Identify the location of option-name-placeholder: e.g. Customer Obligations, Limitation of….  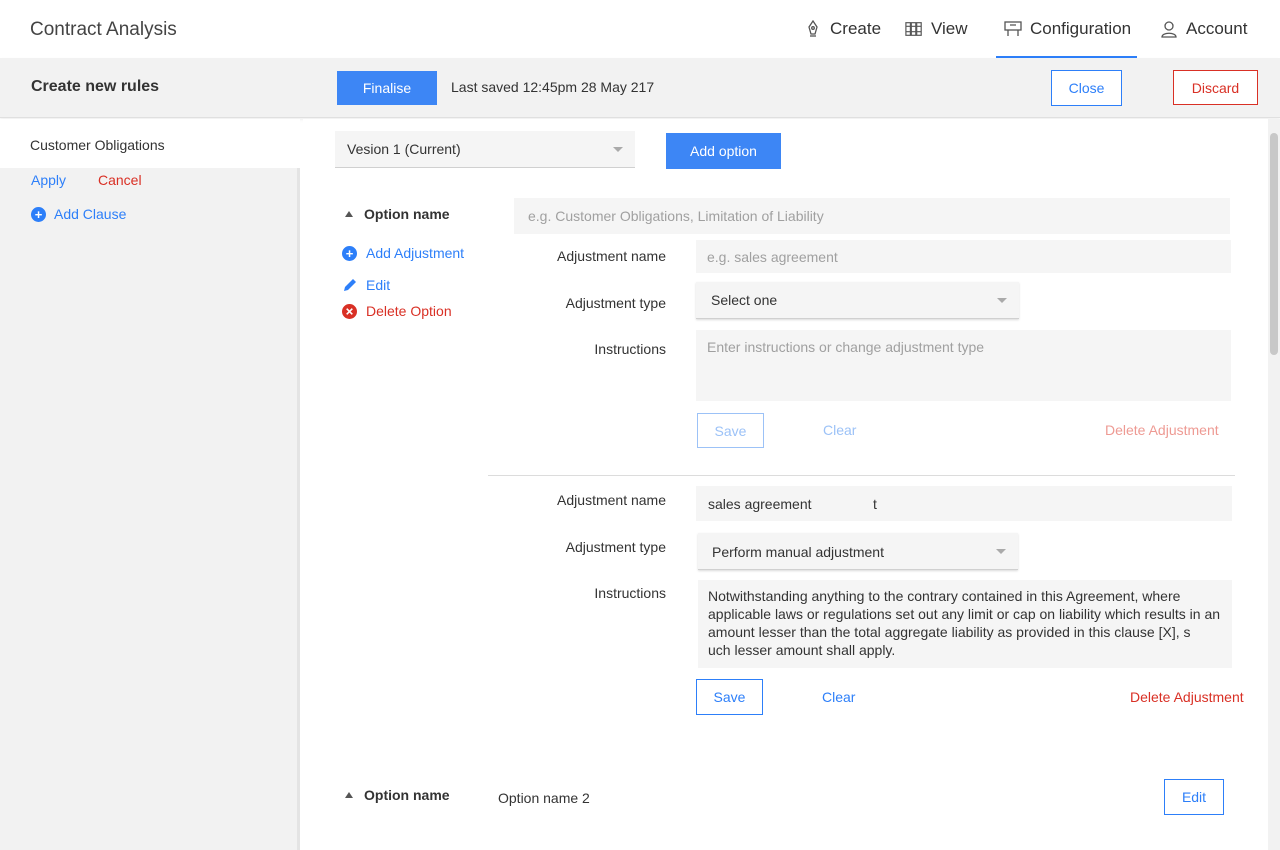
(676, 216).